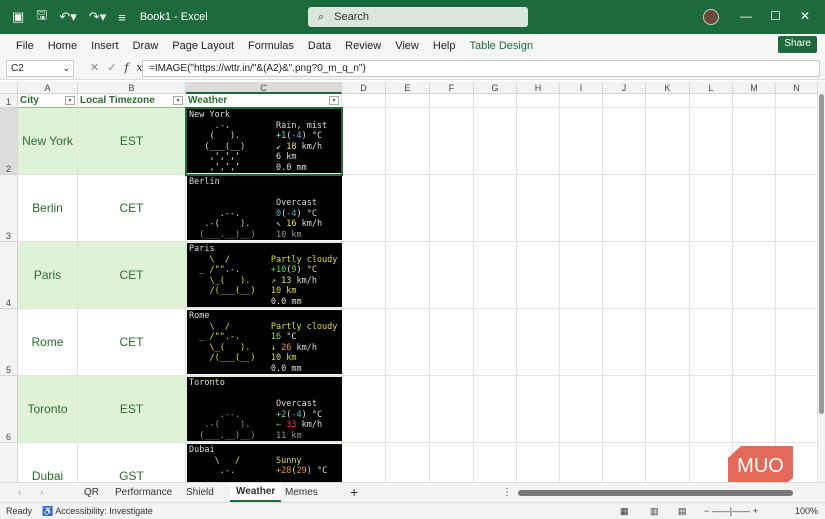  What do you see at coordinates (654, 511) in the screenshot?
I see `page-layout-view-icon: ▥` at bounding box center [654, 511].